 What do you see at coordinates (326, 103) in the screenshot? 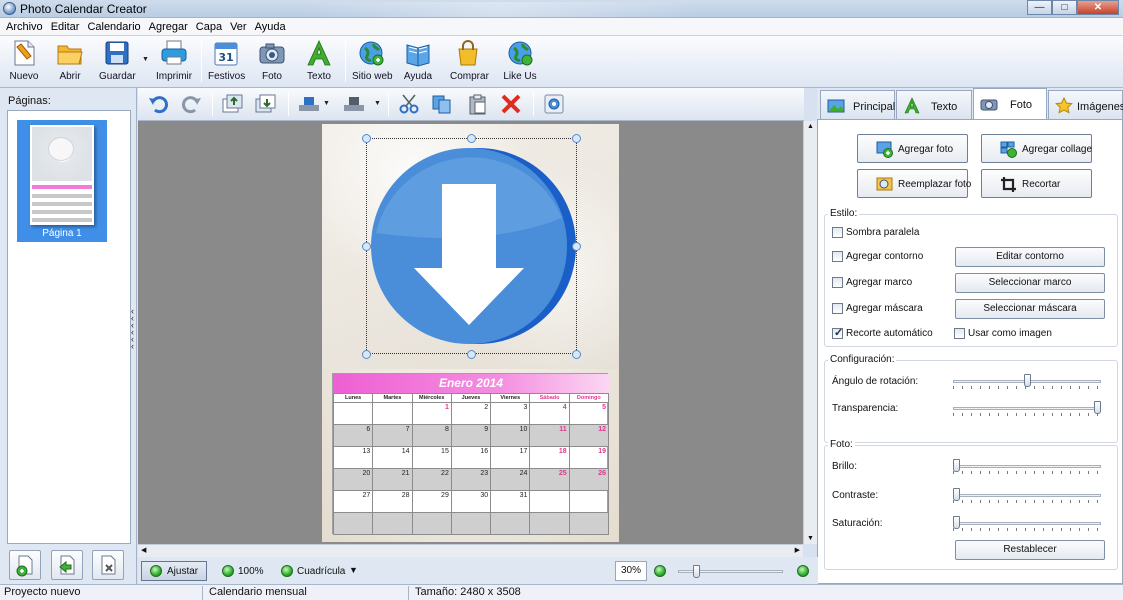
I see `align-dropdown-arrow-icon: ▼` at bounding box center [326, 103].